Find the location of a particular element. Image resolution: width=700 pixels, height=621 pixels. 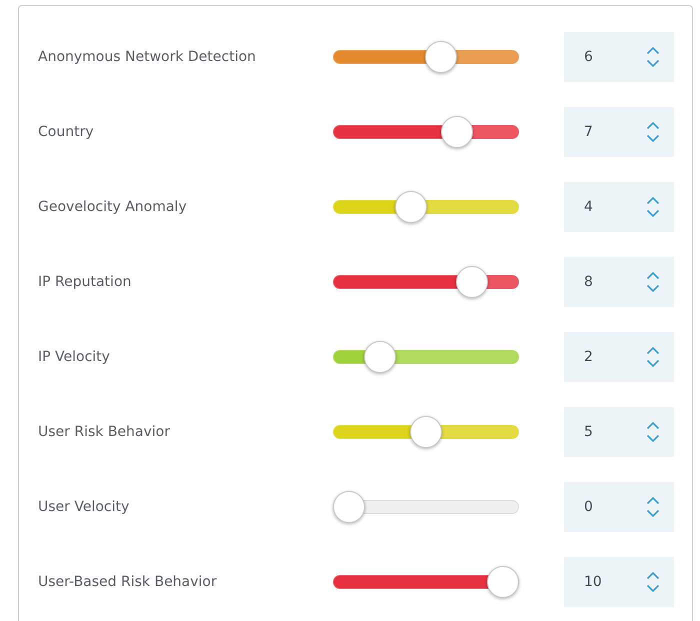

spinner-value: 8 is located at coordinates (588, 282).